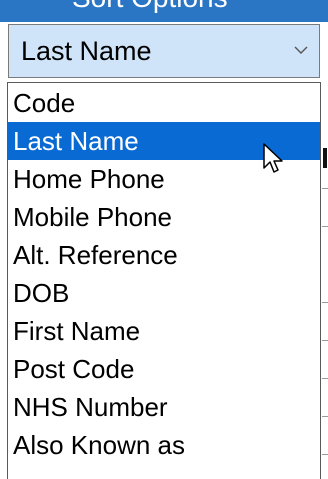 The width and height of the screenshot is (328, 479). What do you see at coordinates (164, 331) in the screenshot?
I see `list-item-first-name: First Name` at bounding box center [164, 331].